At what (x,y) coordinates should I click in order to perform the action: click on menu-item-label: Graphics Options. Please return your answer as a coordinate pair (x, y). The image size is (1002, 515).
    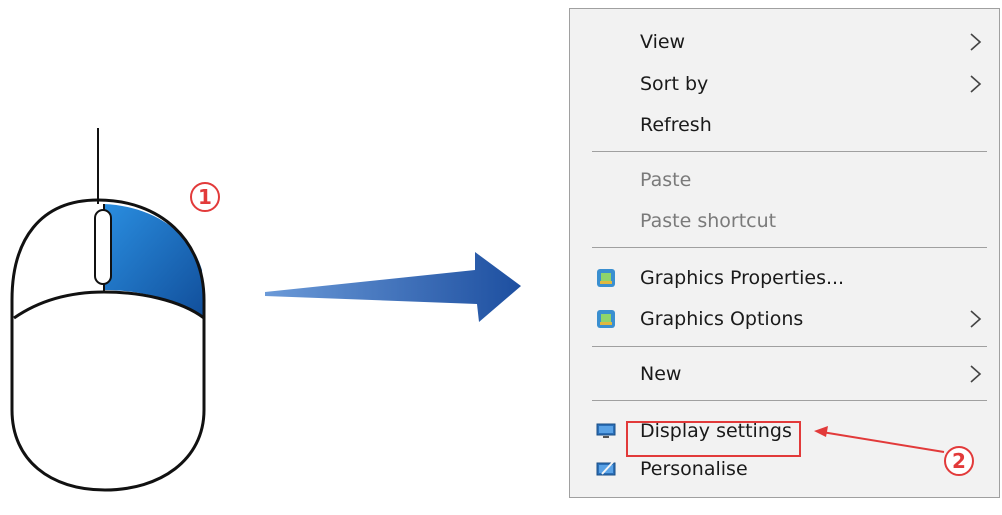
    Looking at the image, I should click on (722, 319).